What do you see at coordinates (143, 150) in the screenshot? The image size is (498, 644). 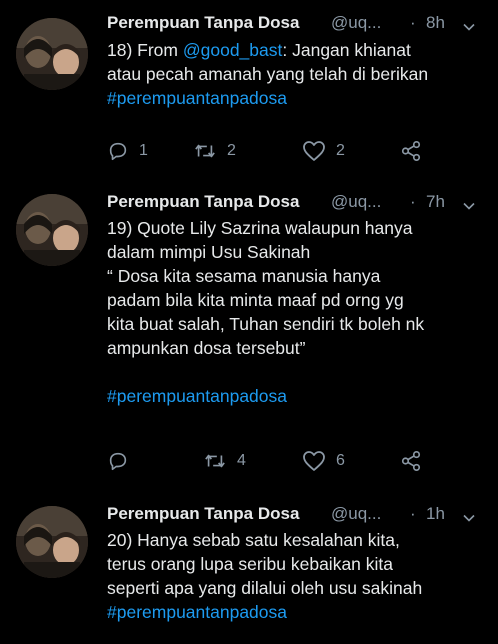 I see `reply-count: 1` at bounding box center [143, 150].